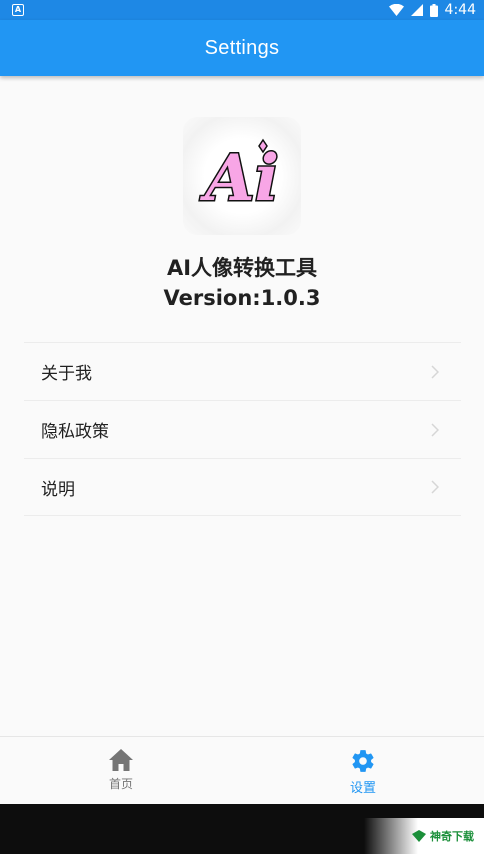  I want to click on home-icon, so click(121, 760).